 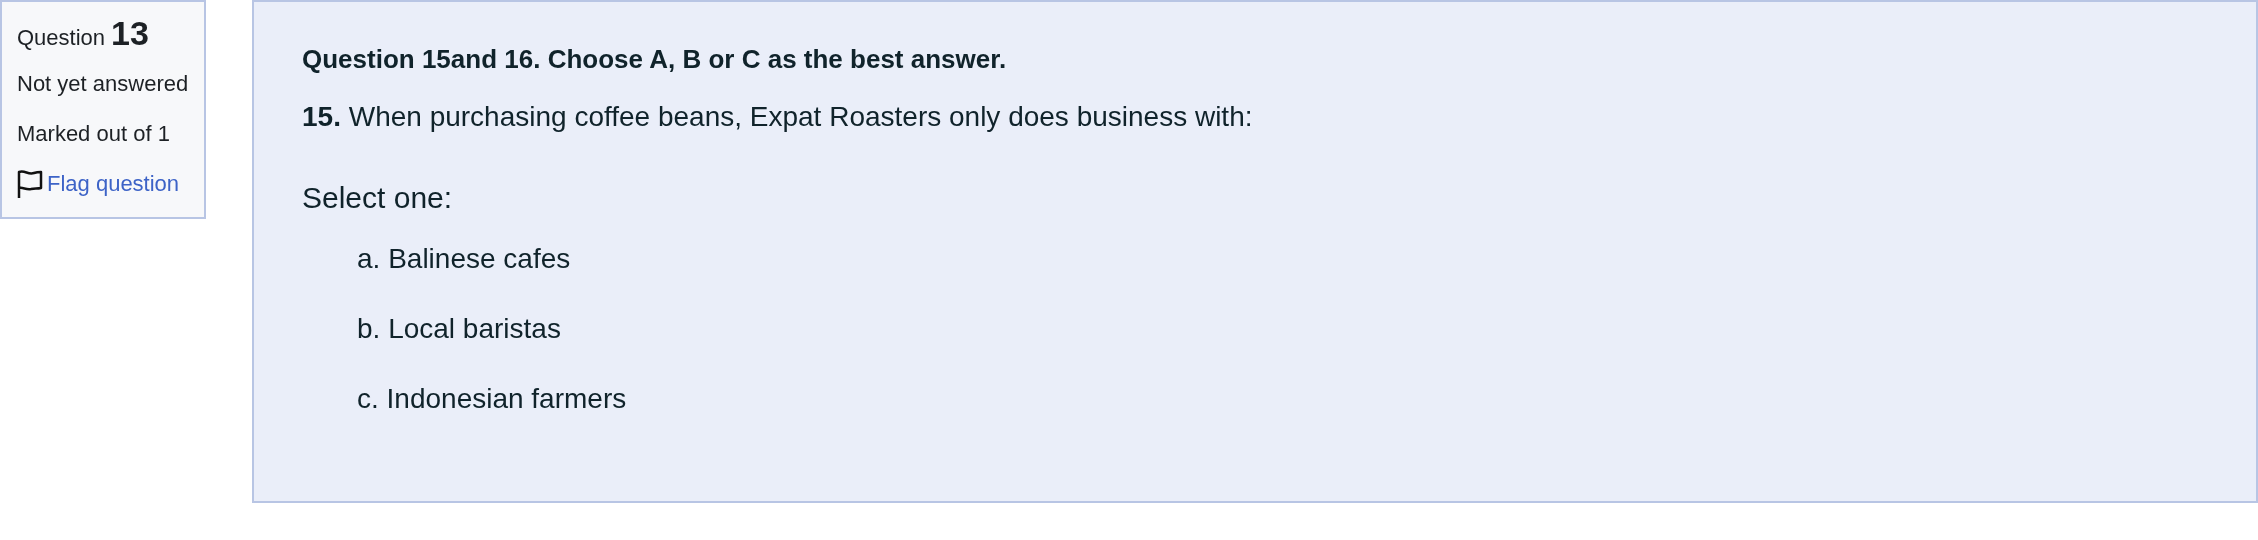 What do you see at coordinates (94, 134) in the screenshot?
I see `marks-text: Marked out of 1` at bounding box center [94, 134].